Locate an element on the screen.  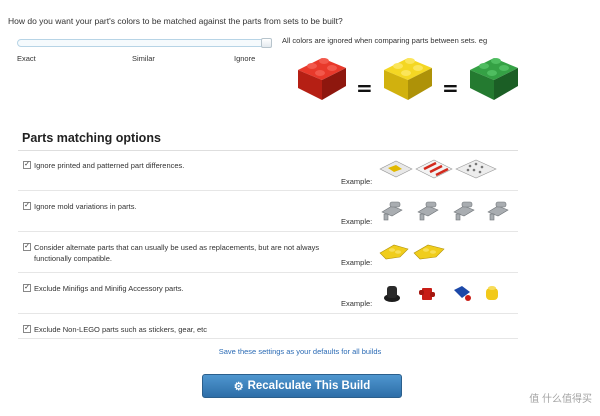
yellow-wedge-plate-icon is located at coordinates (412, 252).